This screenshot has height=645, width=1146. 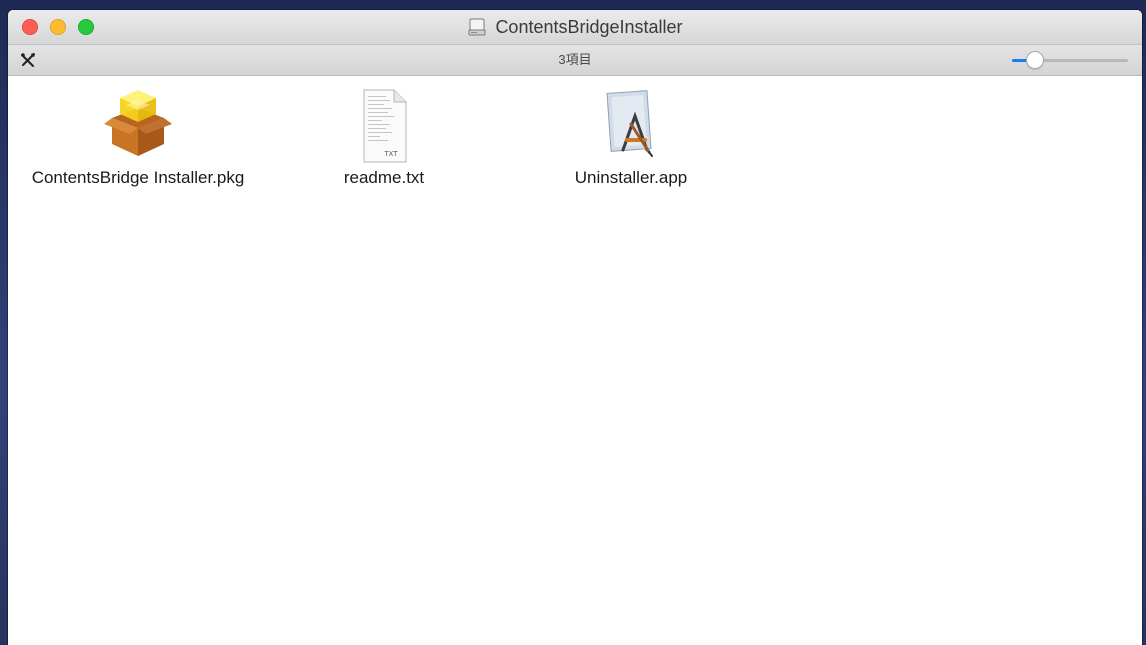 What do you see at coordinates (391, 154) in the screenshot?
I see `txt-badge: TXT` at bounding box center [391, 154].